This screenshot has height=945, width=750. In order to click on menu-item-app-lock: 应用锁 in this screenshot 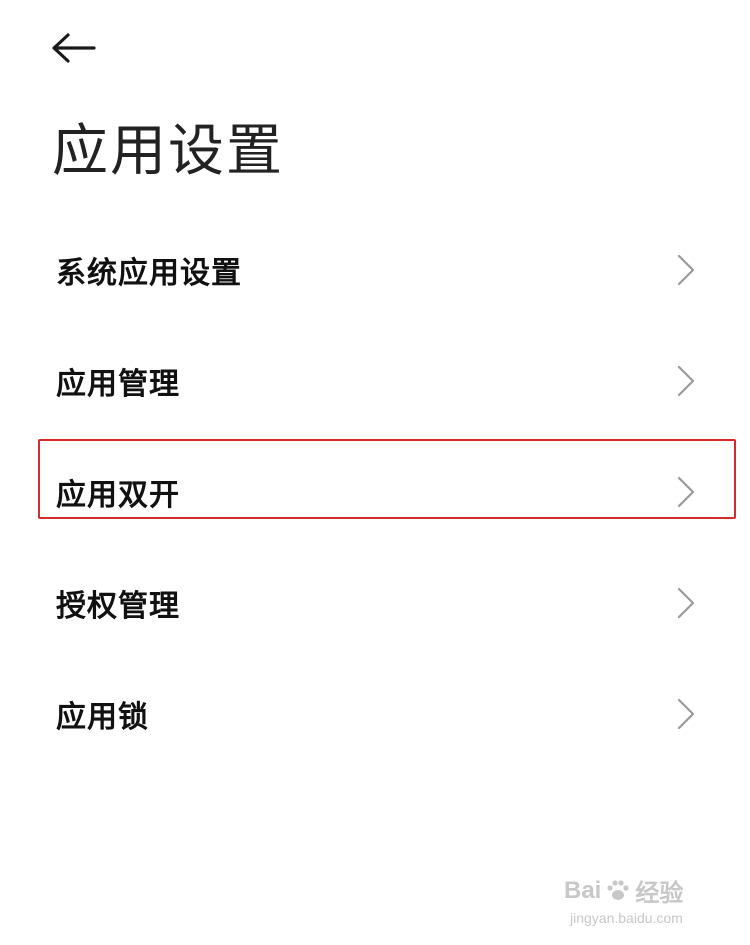, I will do `click(375, 713)`.